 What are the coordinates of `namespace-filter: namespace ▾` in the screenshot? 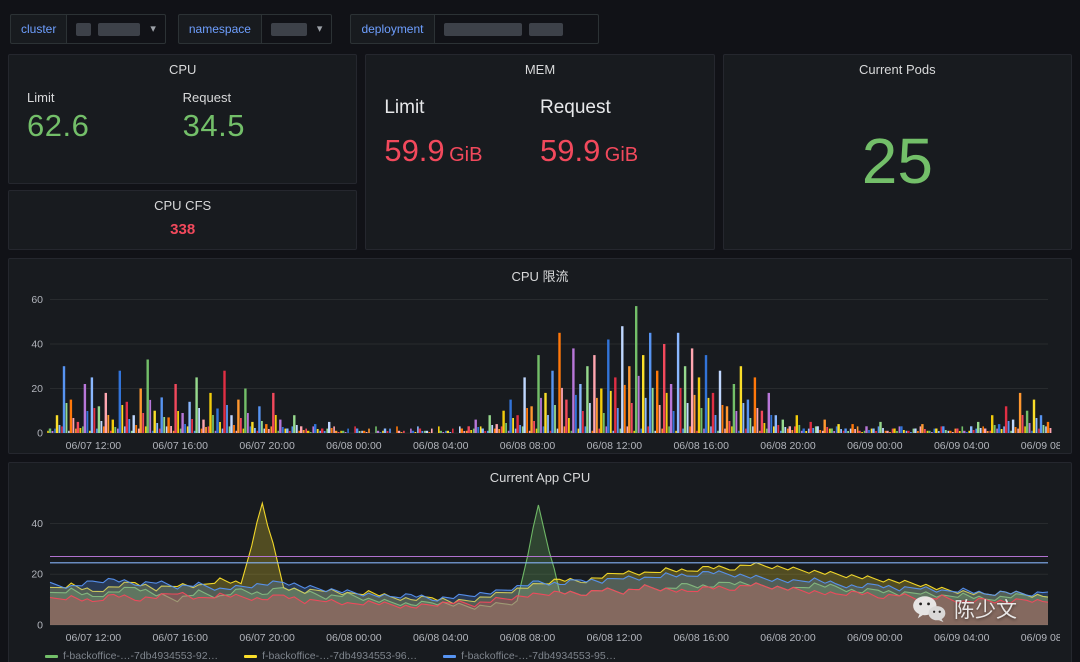 It's located at (255, 29).